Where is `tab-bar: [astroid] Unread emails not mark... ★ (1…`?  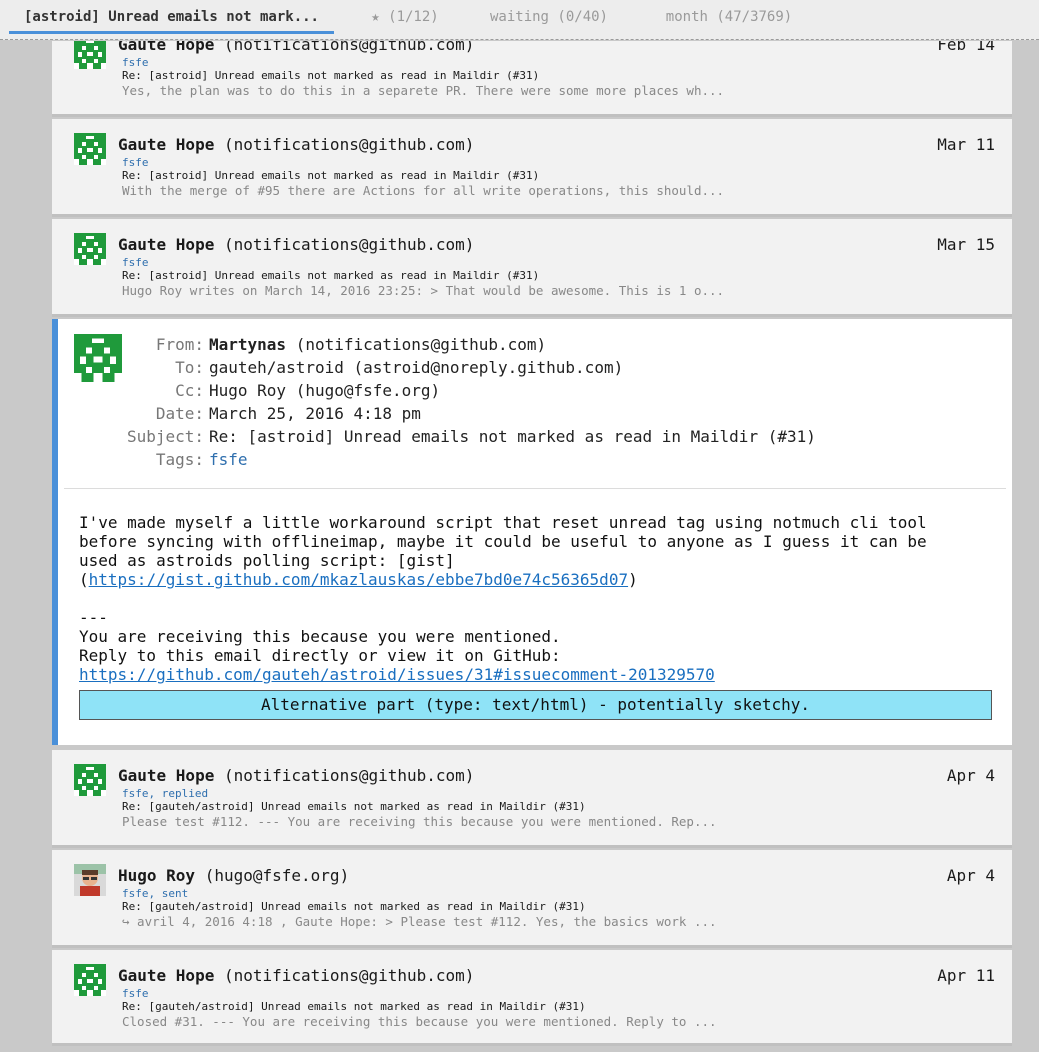
tab-bar: [astroid] Unread emails not mark... ★ (1… is located at coordinates (519, 20).